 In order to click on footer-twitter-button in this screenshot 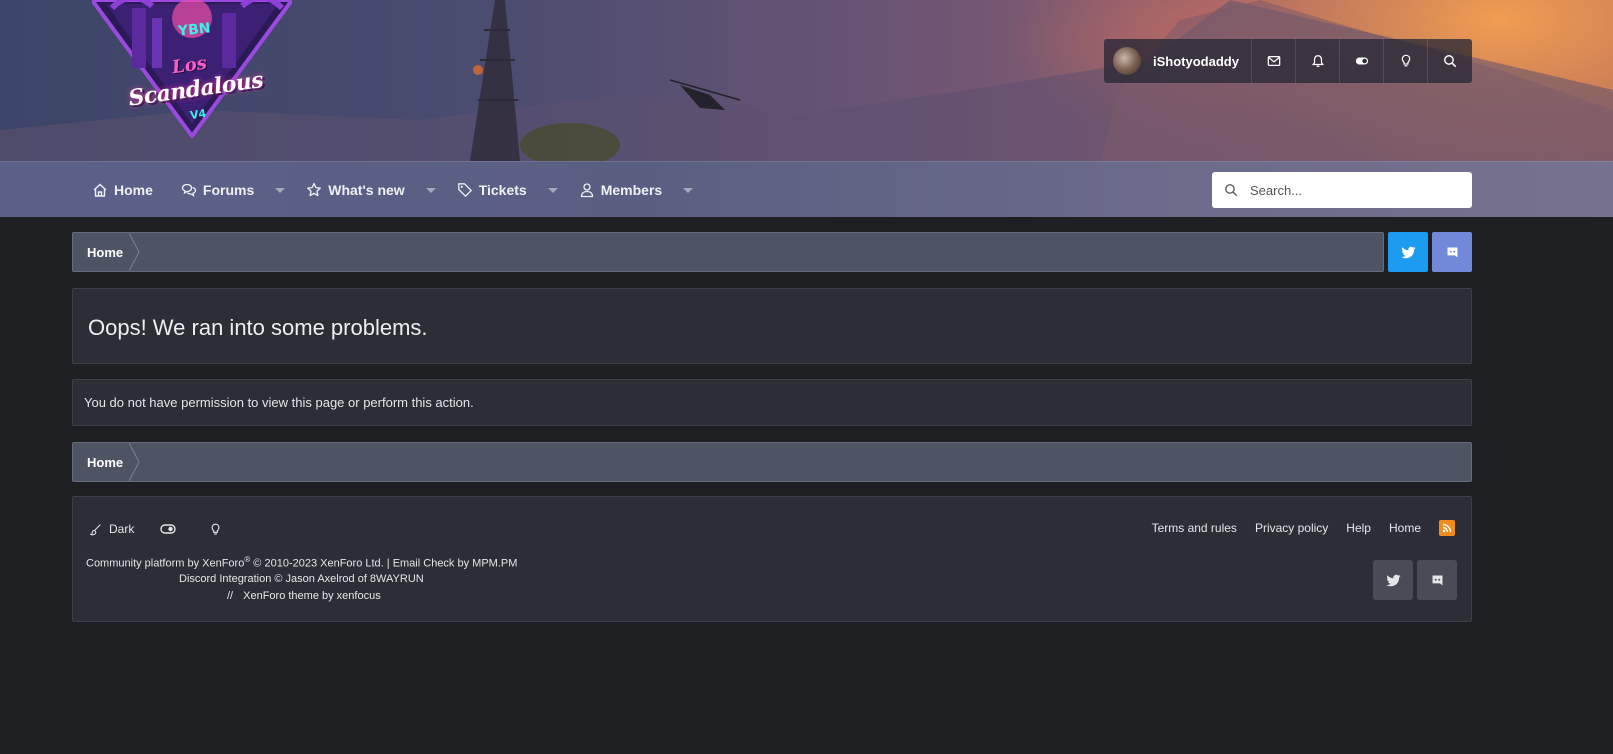, I will do `click(1393, 580)`.